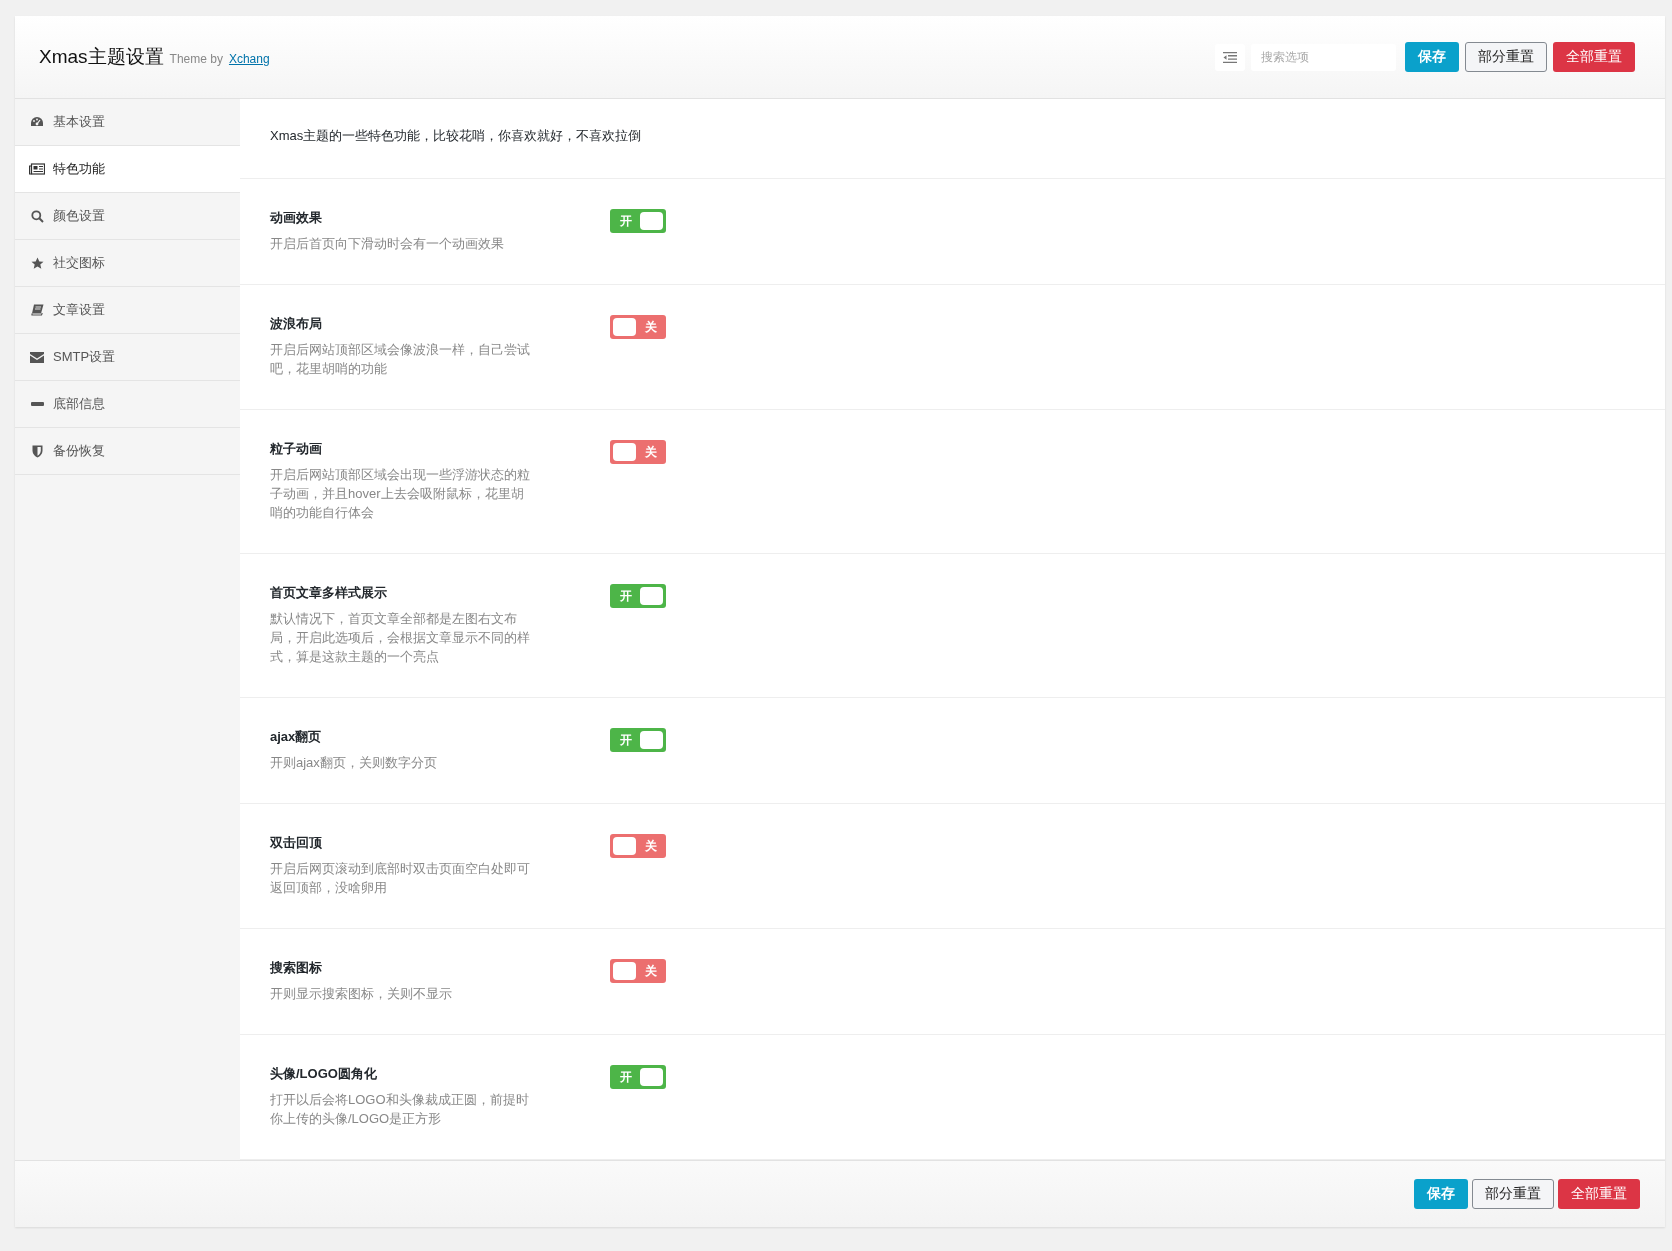  Describe the element at coordinates (400, 878) in the screenshot. I see `option-description: 开启后网页滚动到底部时双击页面空白处即可返回顶部，没啥卵用` at that location.